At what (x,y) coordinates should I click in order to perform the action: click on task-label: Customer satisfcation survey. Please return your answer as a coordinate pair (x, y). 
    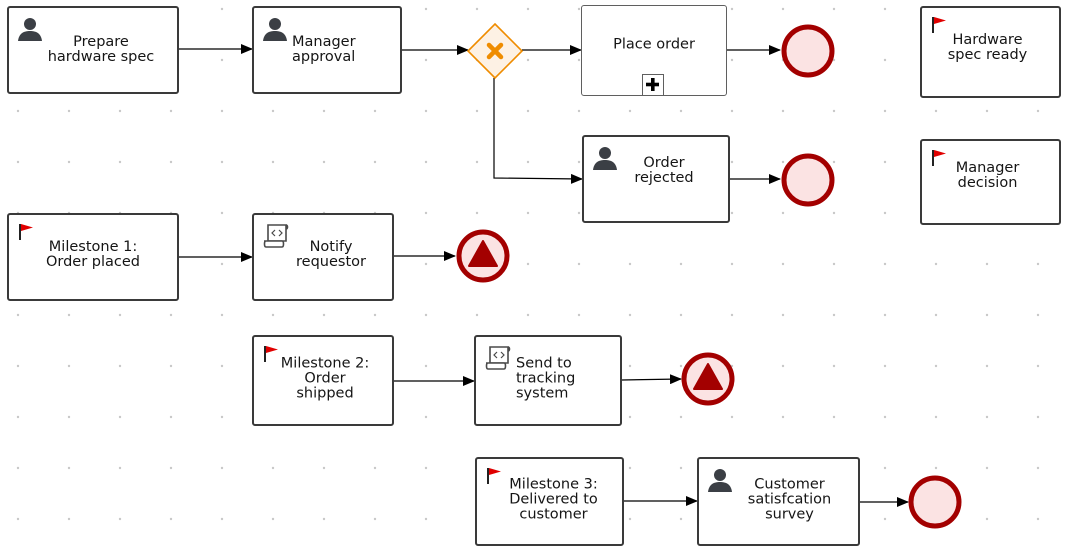
    Looking at the image, I should click on (789, 499).